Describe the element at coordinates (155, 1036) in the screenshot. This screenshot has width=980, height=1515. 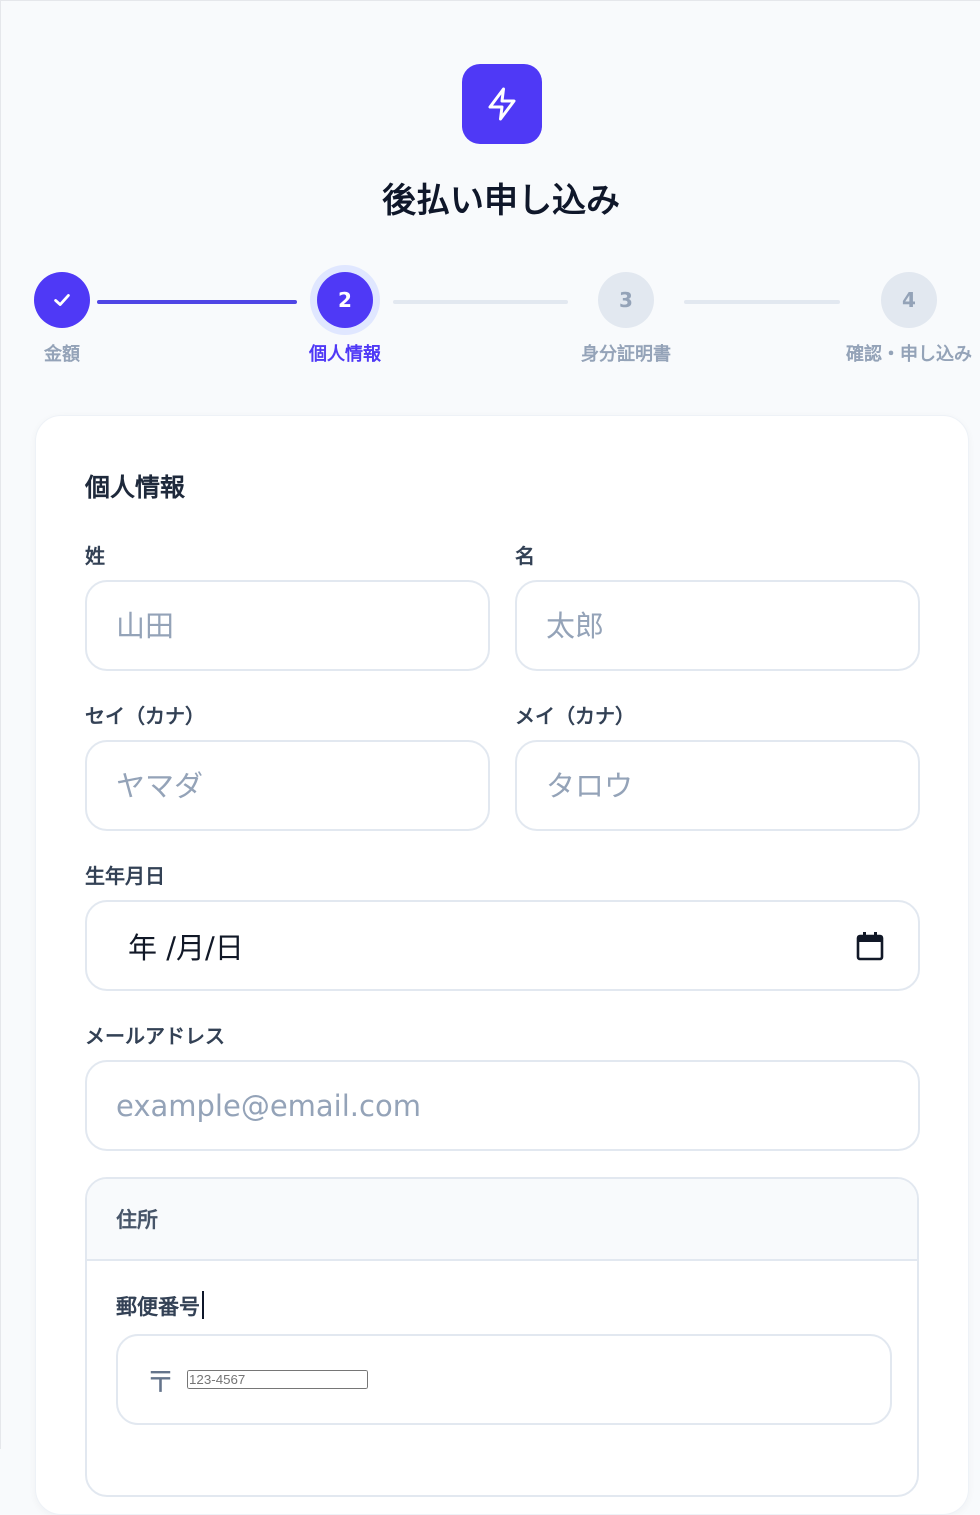
I see `email-label: メールアドレス` at that location.